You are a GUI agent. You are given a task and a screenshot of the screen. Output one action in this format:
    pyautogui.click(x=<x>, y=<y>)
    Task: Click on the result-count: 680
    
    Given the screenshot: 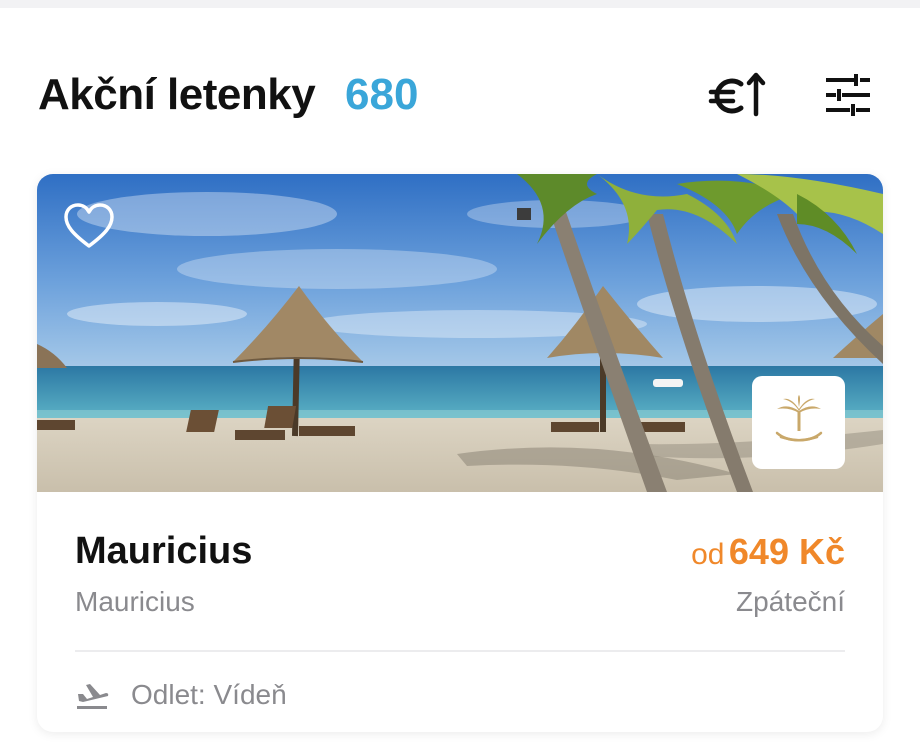 What is the action you would take?
    pyautogui.click(x=382, y=94)
    